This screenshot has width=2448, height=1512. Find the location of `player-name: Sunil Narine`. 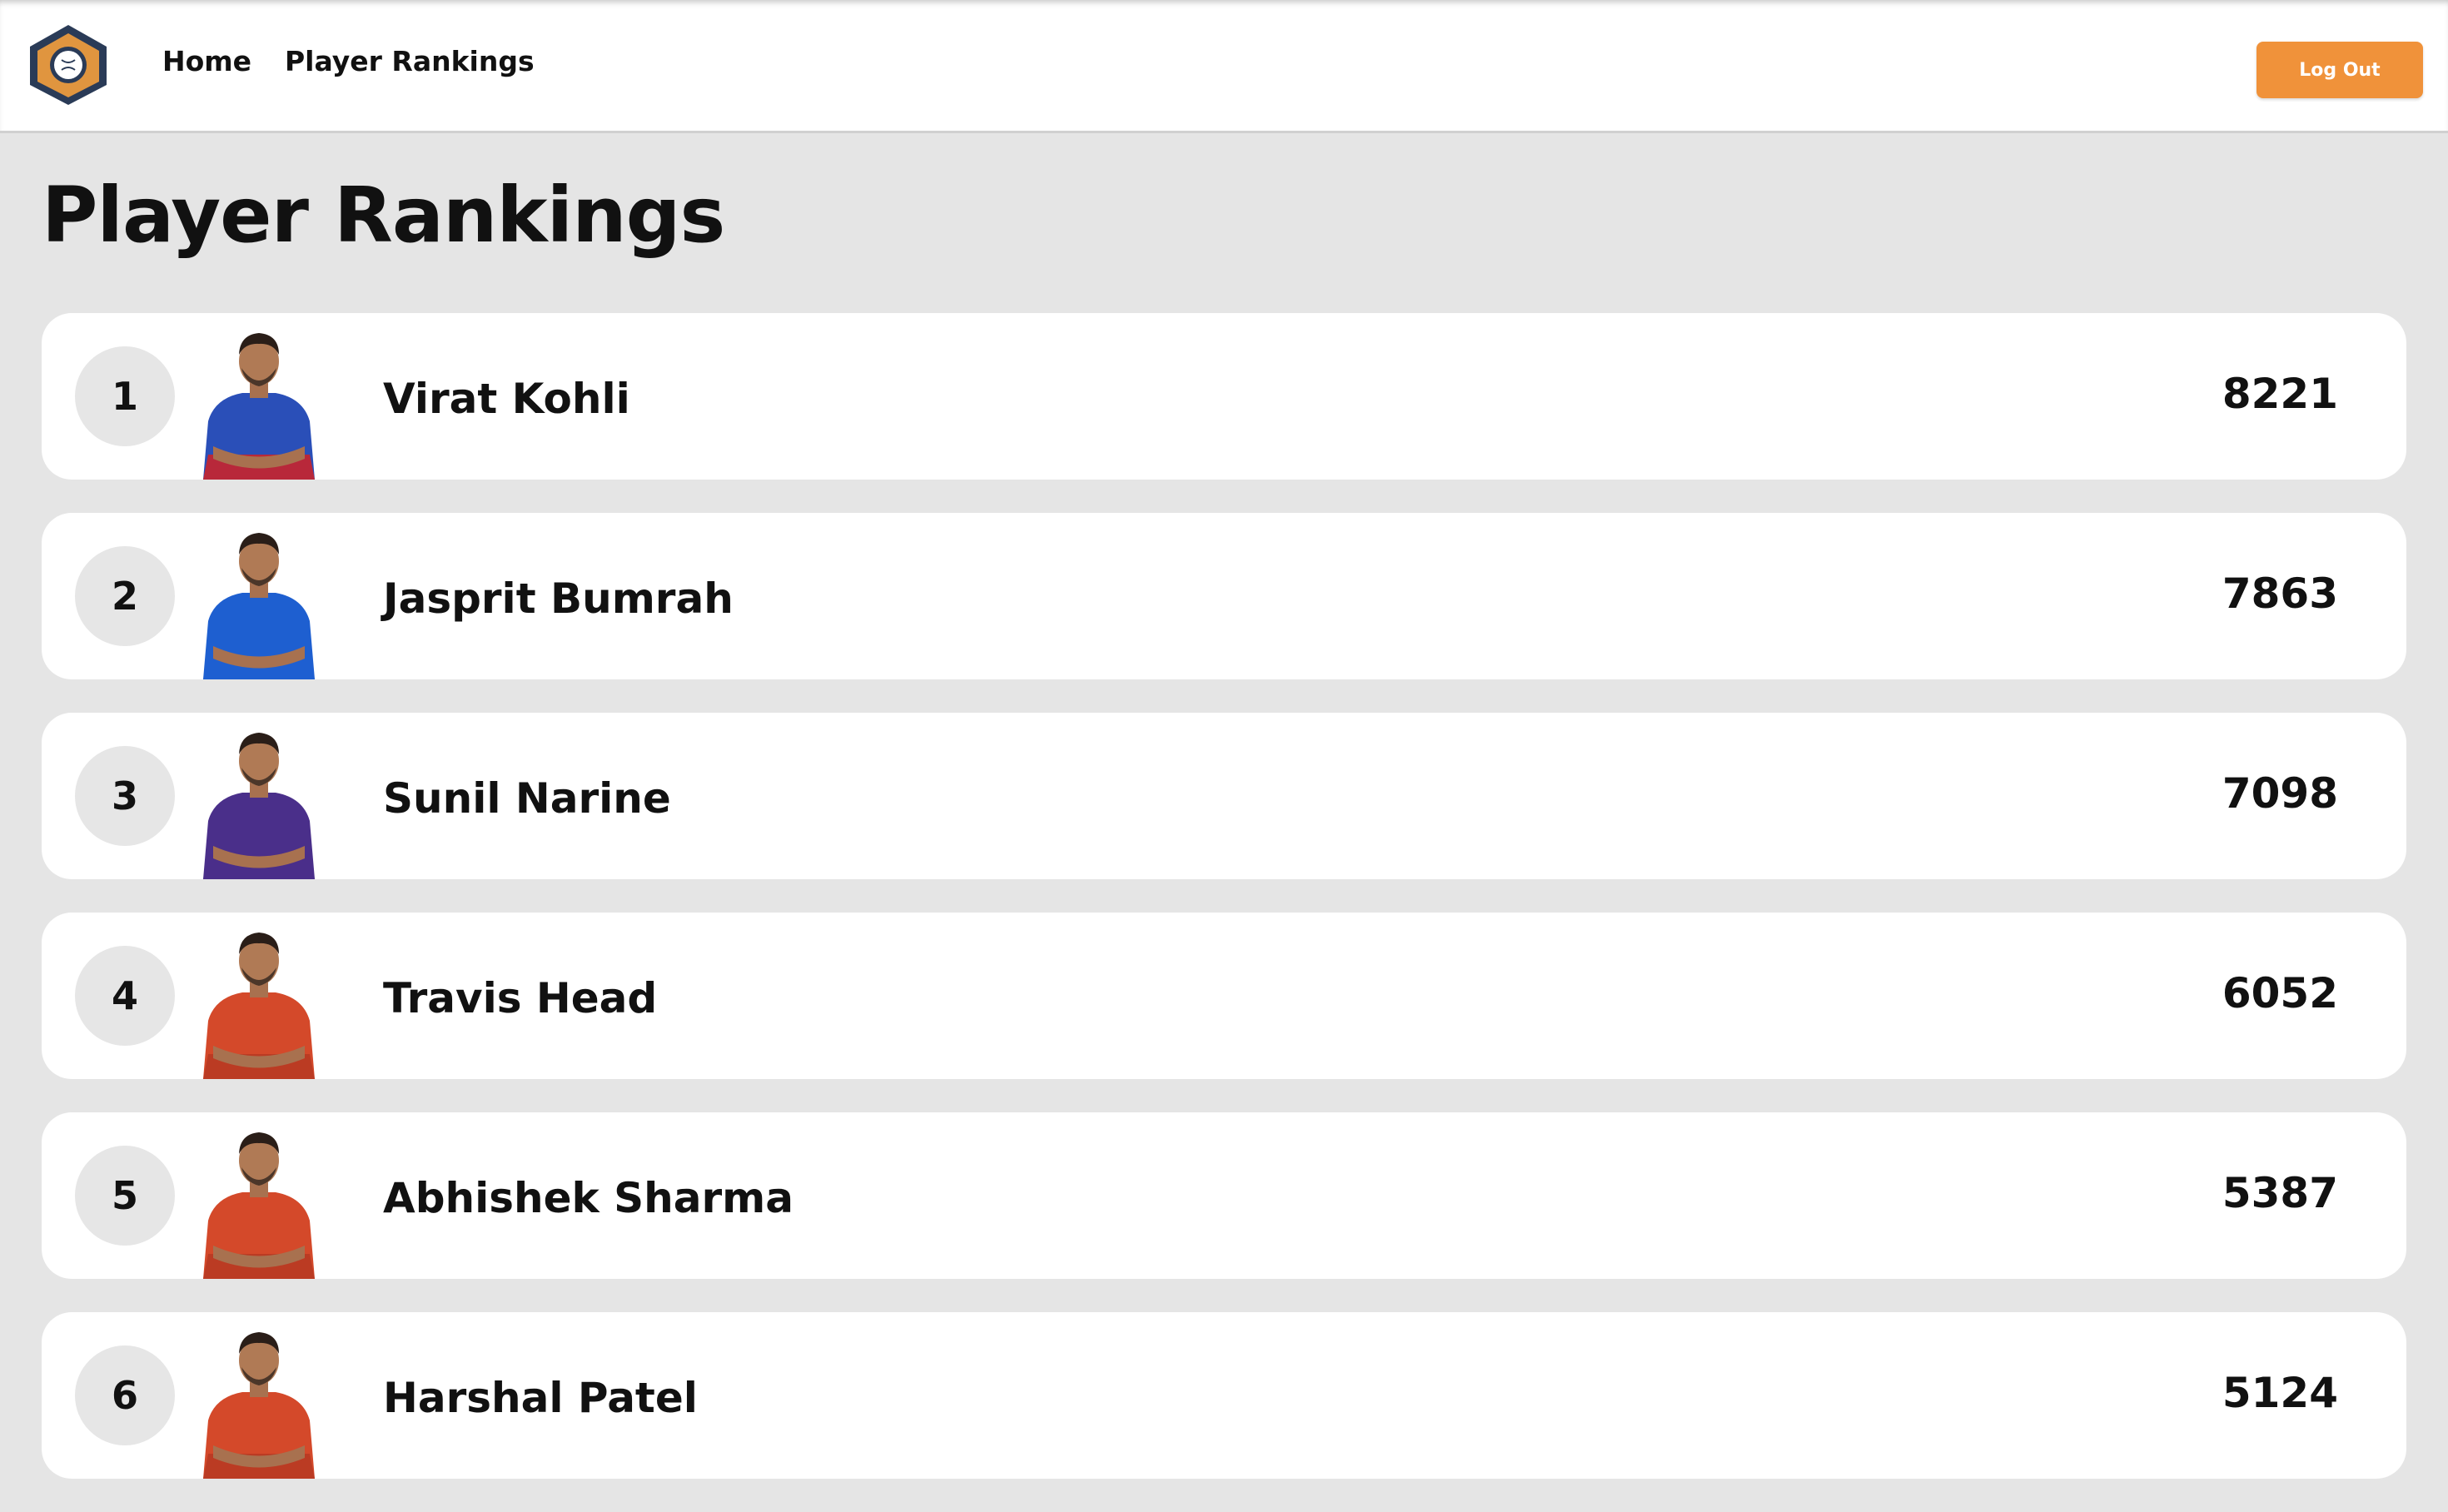

player-name: Sunil Narine is located at coordinates (527, 798).